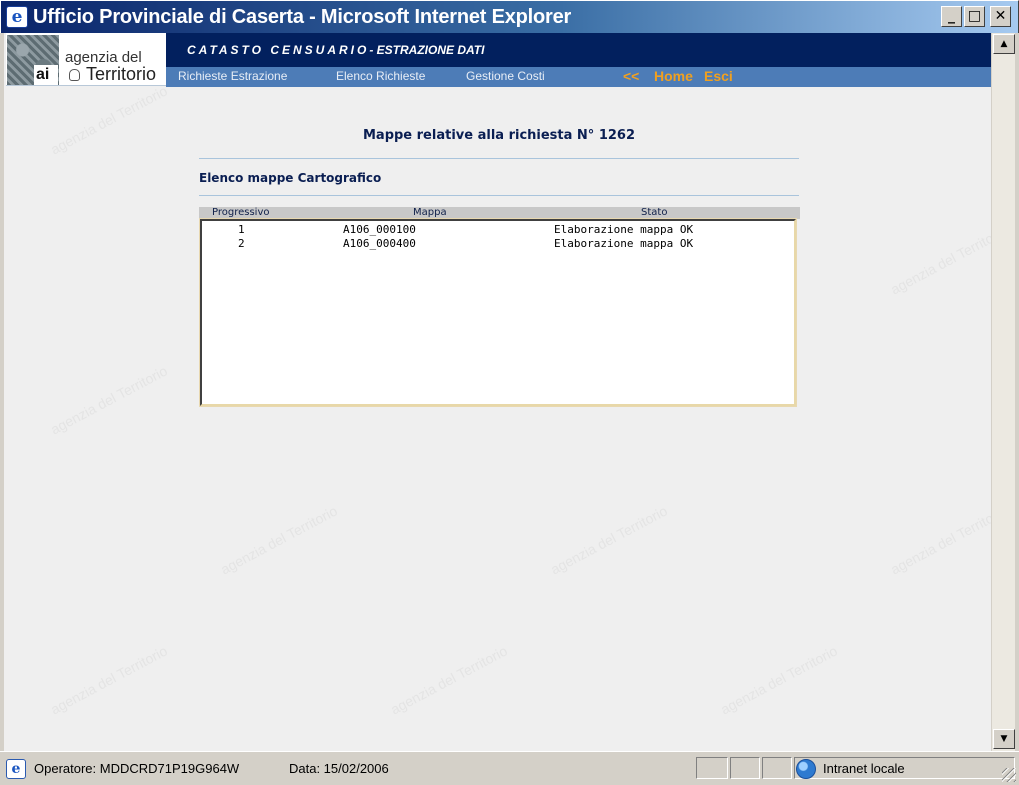 The image size is (1019, 785). I want to click on scroll-up-icon: ▲, so click(1004, 44).